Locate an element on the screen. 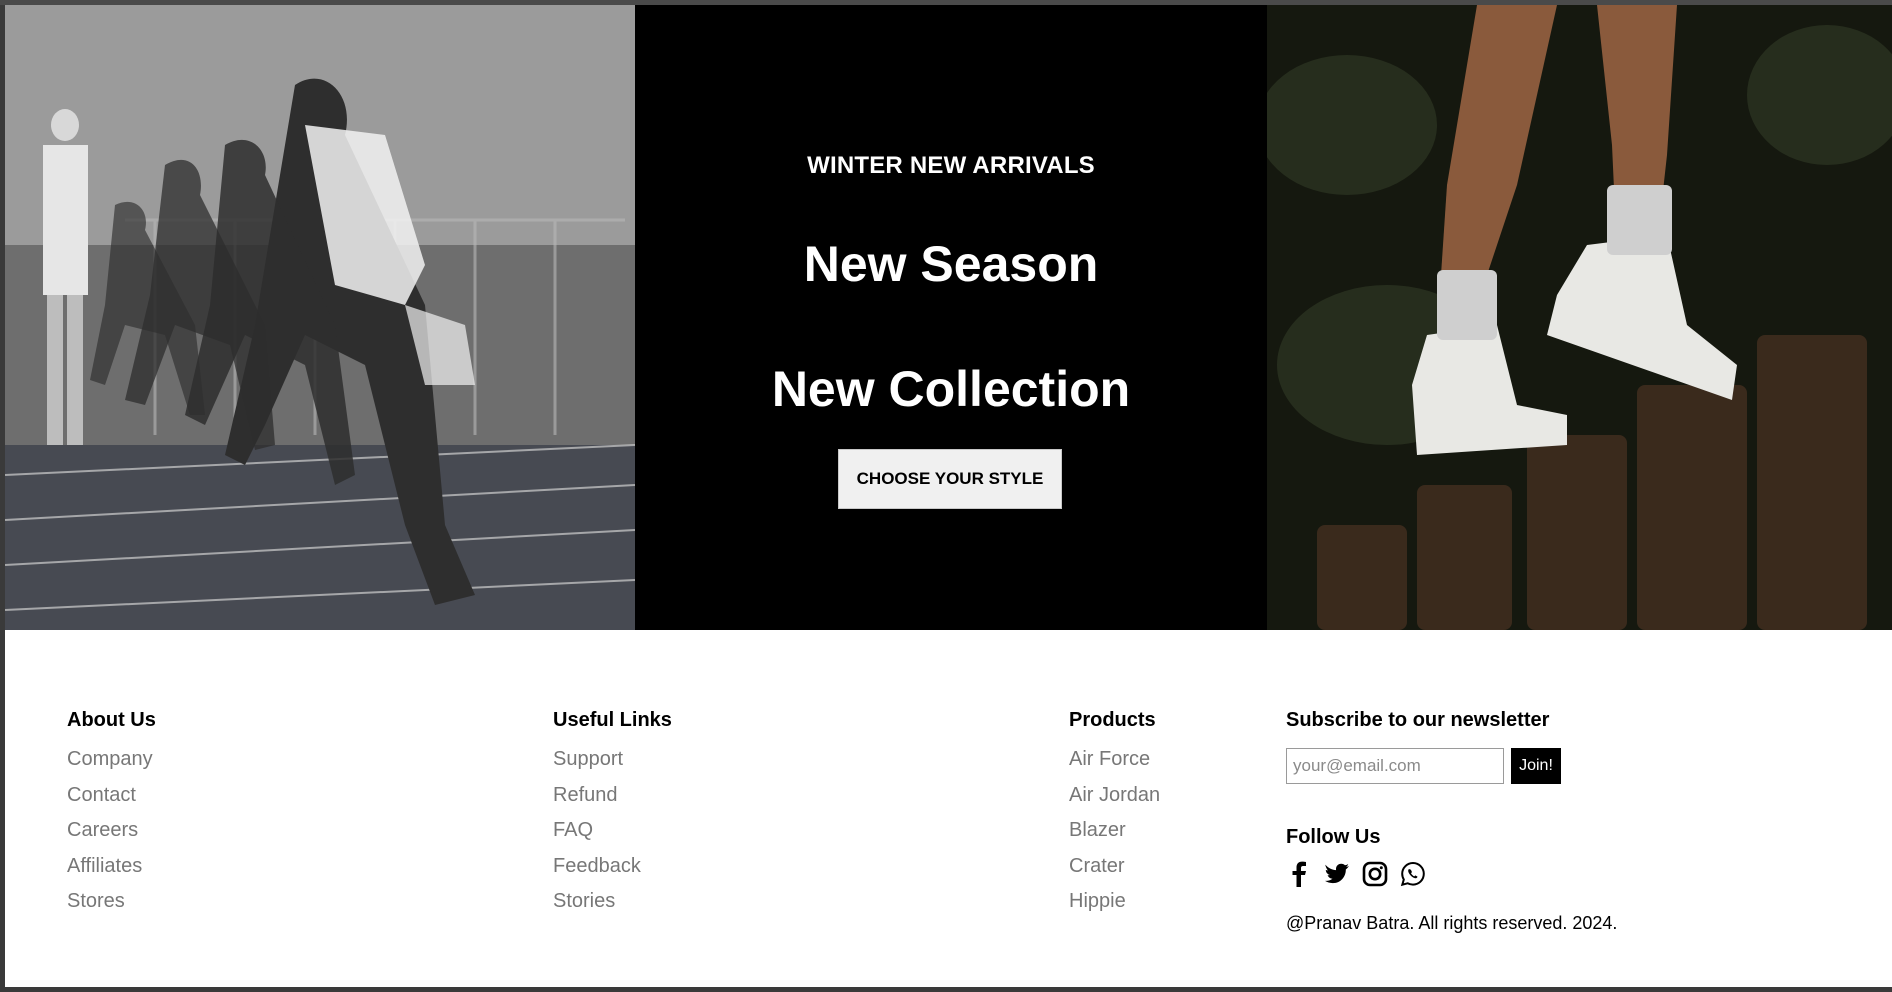 Image resolution: width=1892 pixels, height=992 pixels. facebook-icon is located at coordinates (1299, 874).